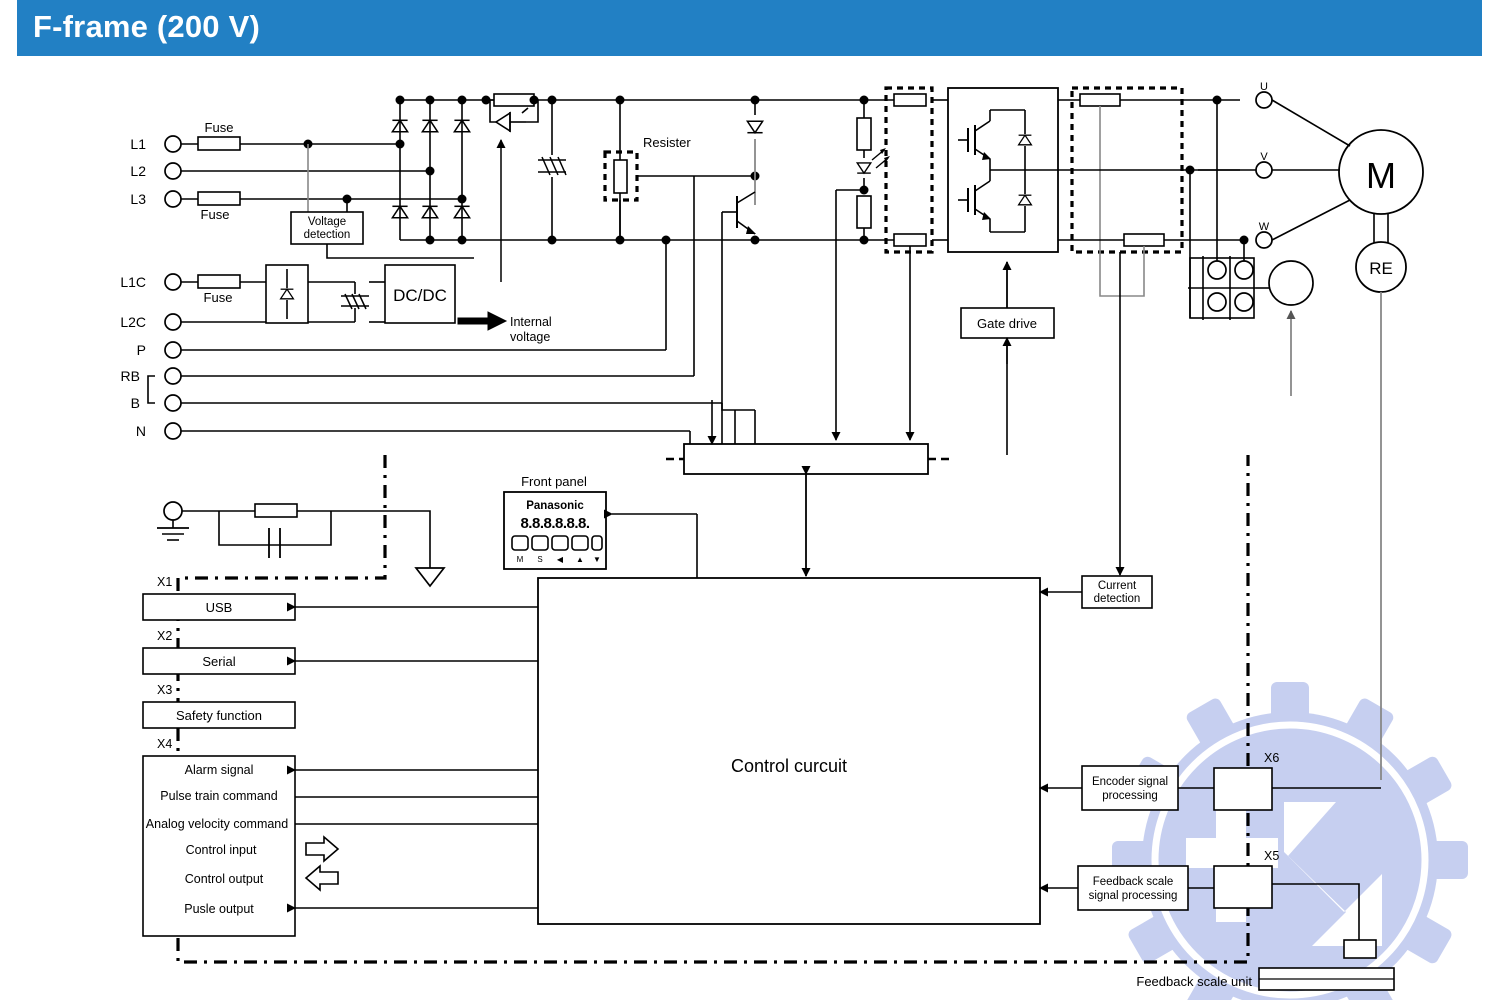 This screenshot has width=1500, height=1000. What do you see at coordinates (133, 322) in the screenshot?
I see `terminal-label-L2C: L2C` at bounding box center [133, 322].